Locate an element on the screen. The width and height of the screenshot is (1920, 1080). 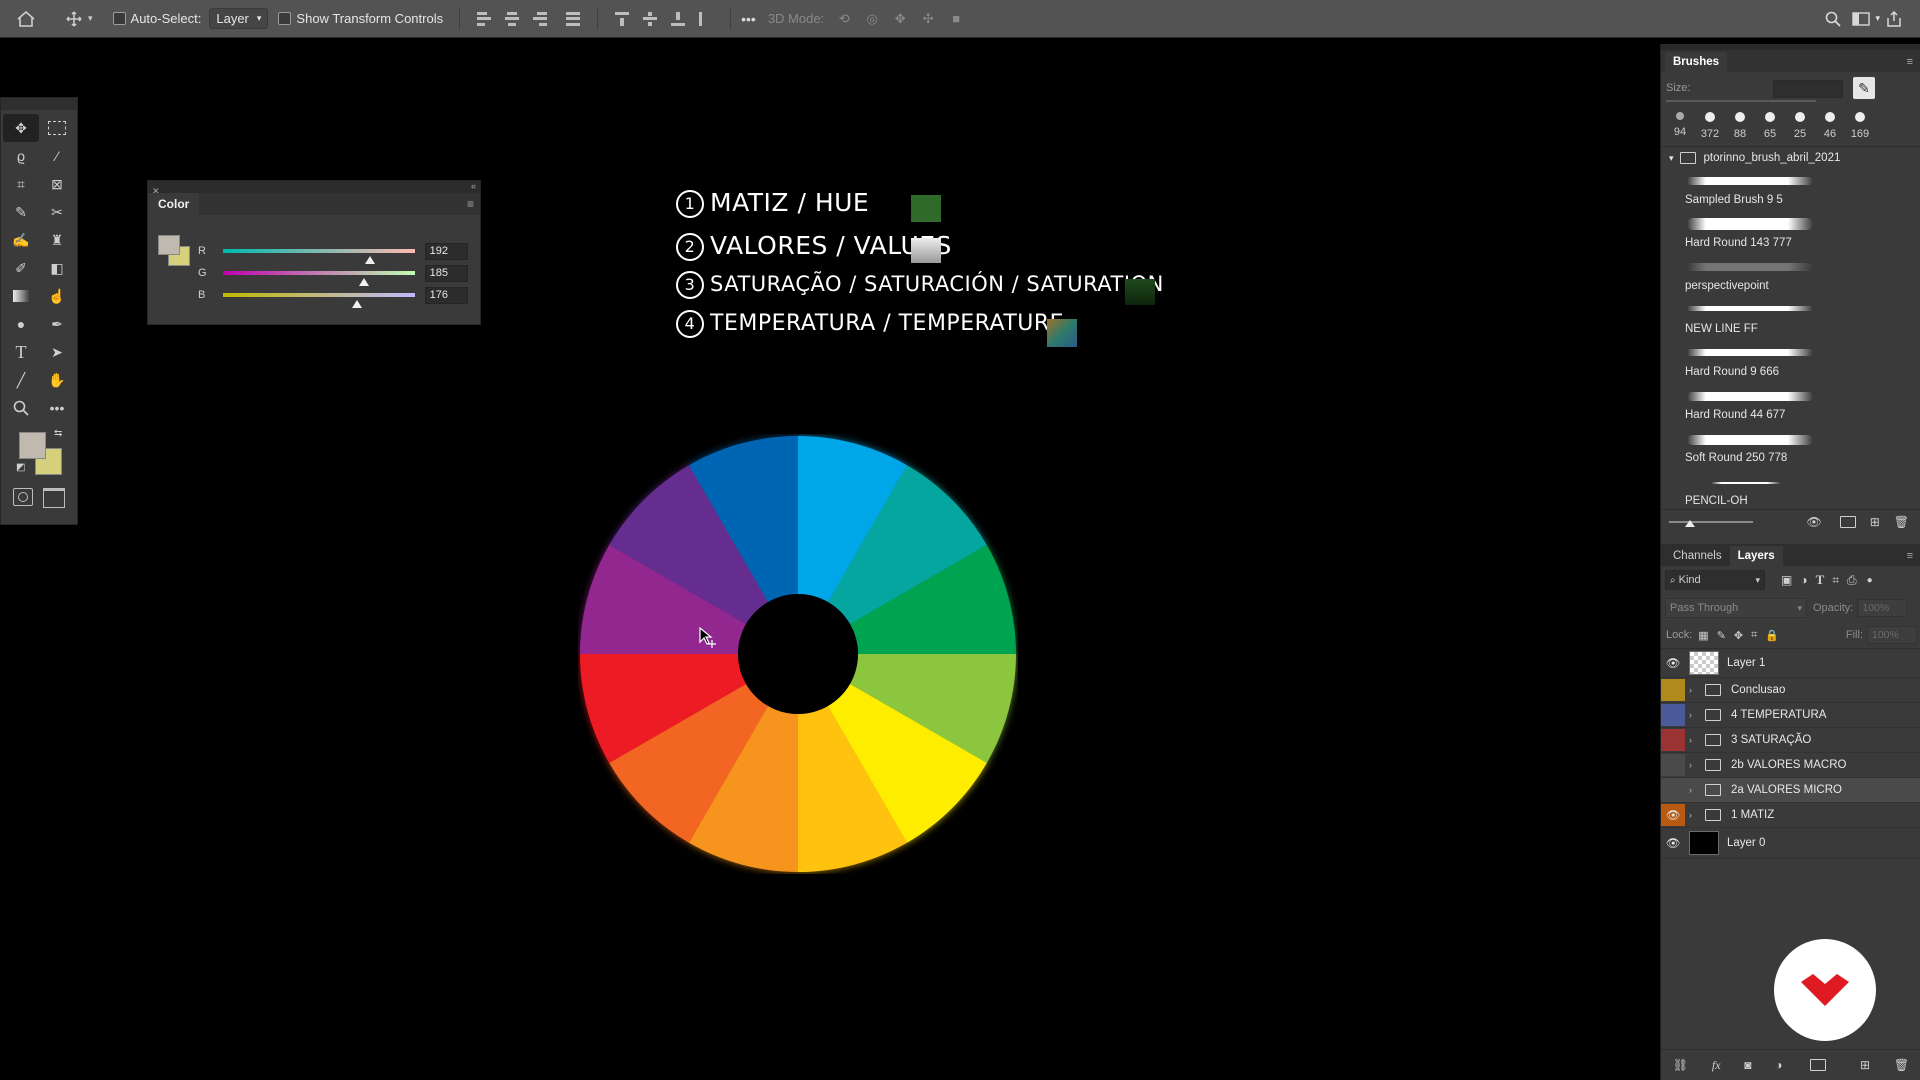
filter-shape-icon: ⌗ is located at coordinates (1835, 580).